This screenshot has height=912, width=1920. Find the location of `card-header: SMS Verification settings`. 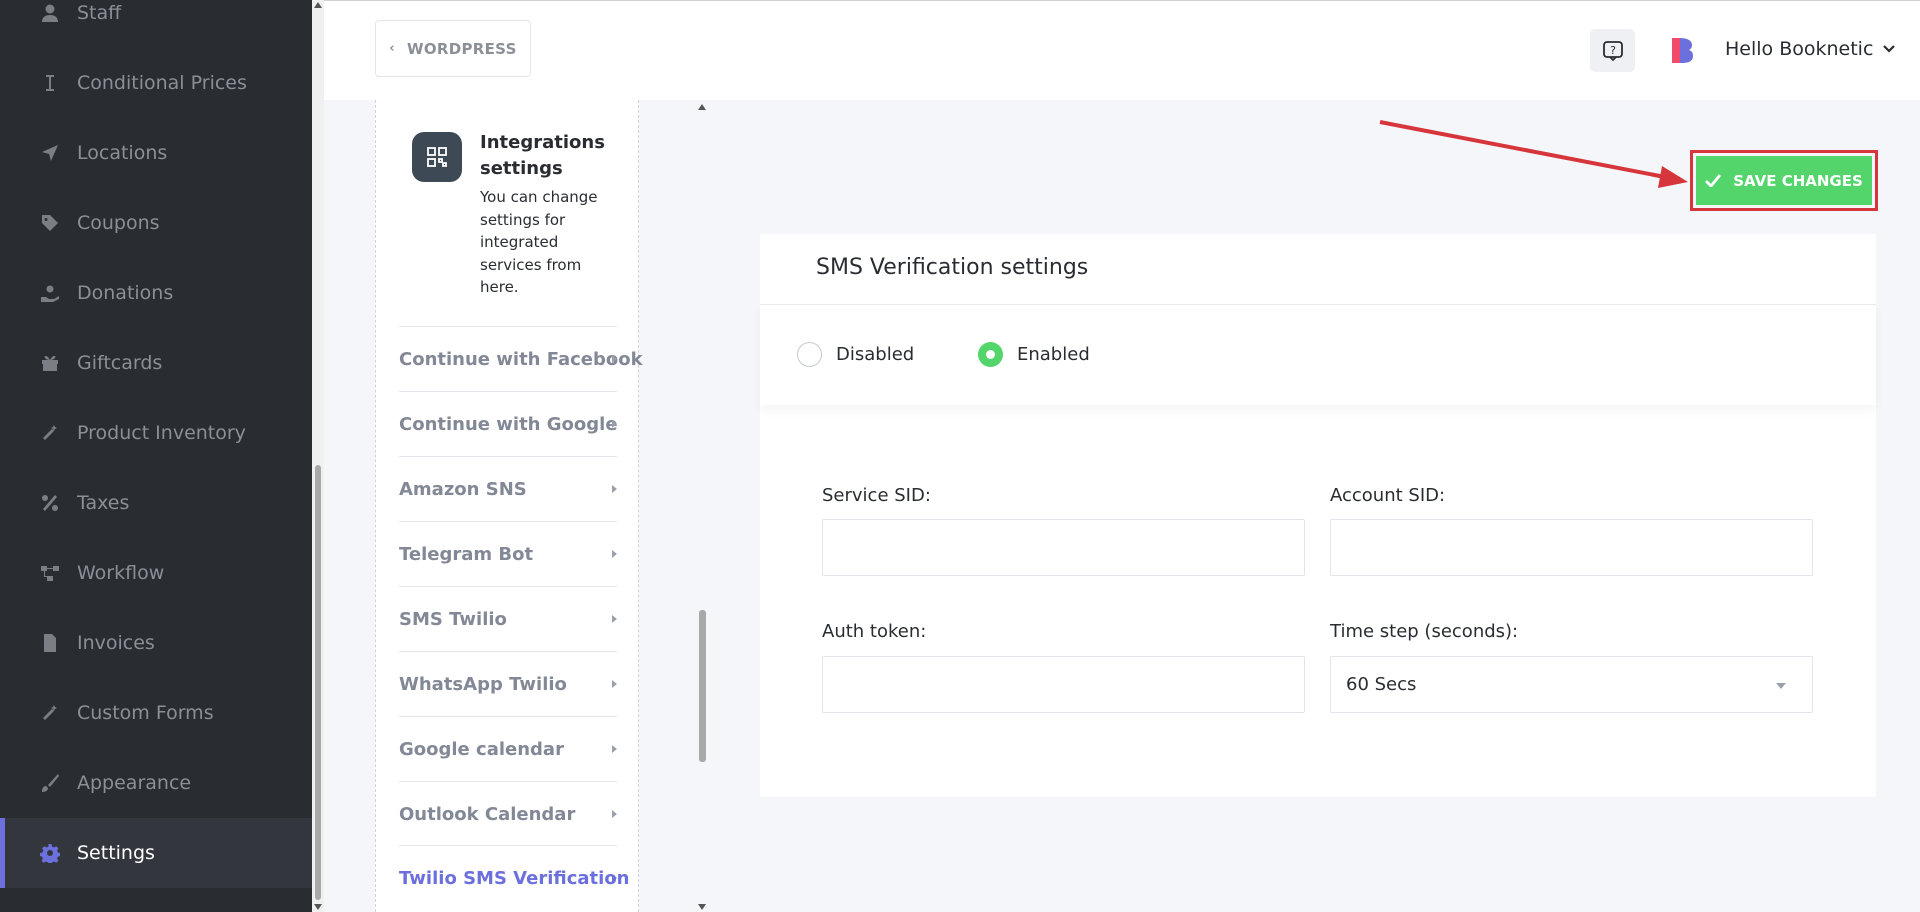

card-header: SMS Verification settings is located at coordinates (1318, 269).